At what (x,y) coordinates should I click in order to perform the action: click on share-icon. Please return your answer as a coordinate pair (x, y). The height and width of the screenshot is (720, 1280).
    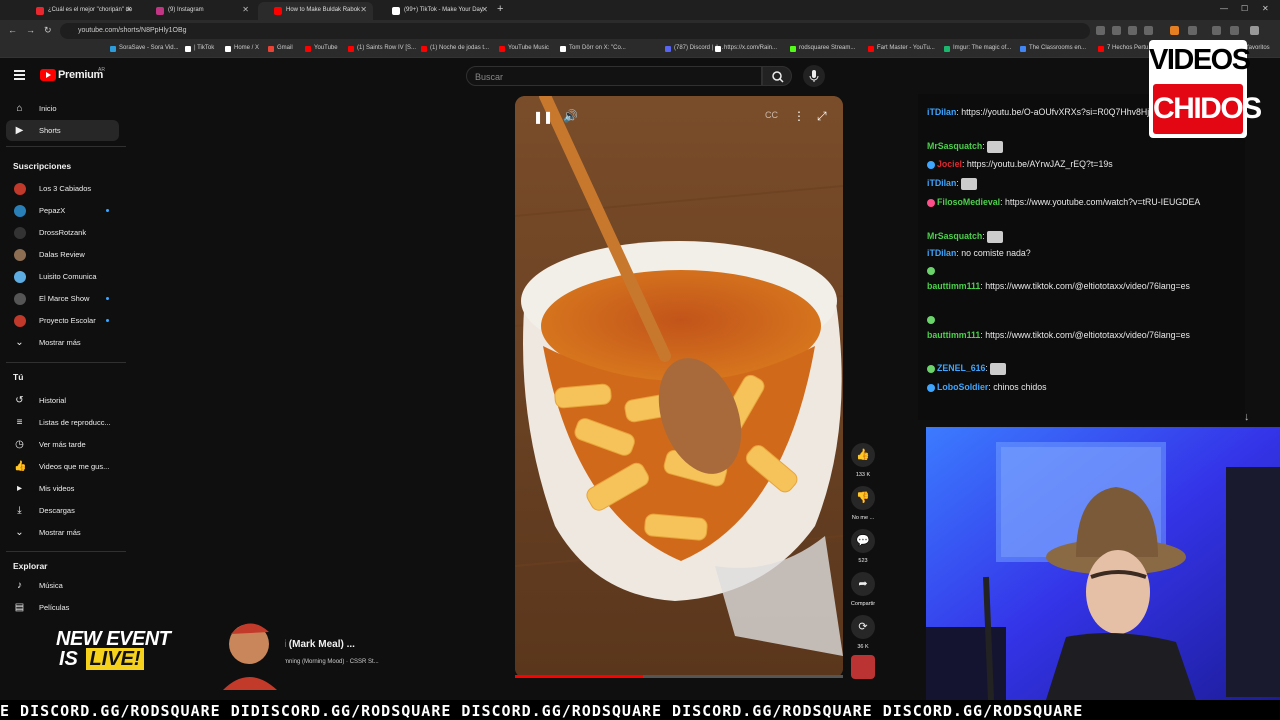
    Looking at the image, I should click on (1116, 30).